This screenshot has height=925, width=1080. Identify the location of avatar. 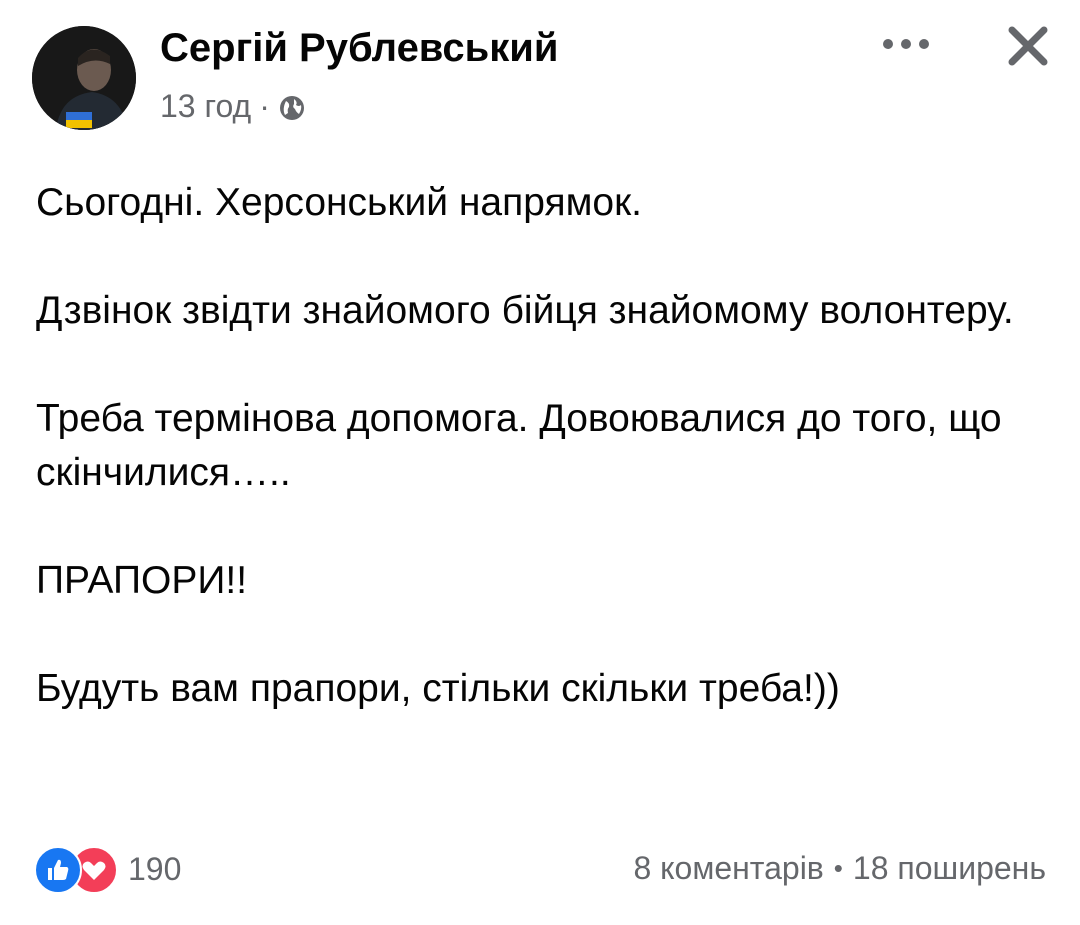
(84, 78).